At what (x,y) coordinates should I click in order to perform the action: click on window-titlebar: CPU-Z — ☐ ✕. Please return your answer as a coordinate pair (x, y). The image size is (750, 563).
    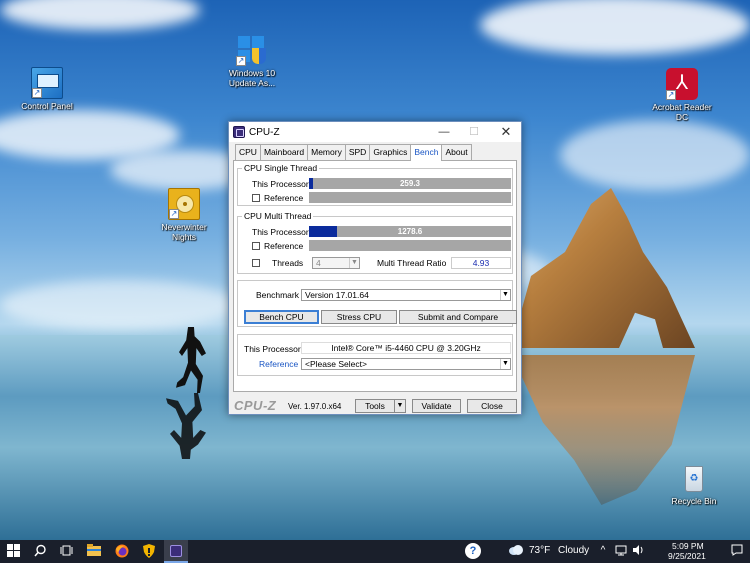
    Looking at the image, I should click on (375, 132).